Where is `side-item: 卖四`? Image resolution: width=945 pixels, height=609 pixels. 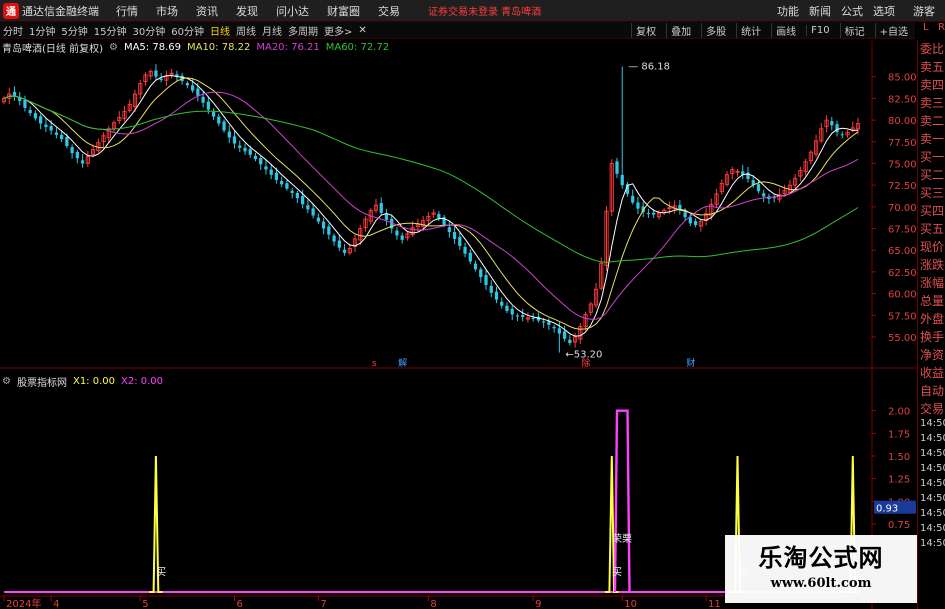 side-item: 卖四 is located at coordinates (931, 85).